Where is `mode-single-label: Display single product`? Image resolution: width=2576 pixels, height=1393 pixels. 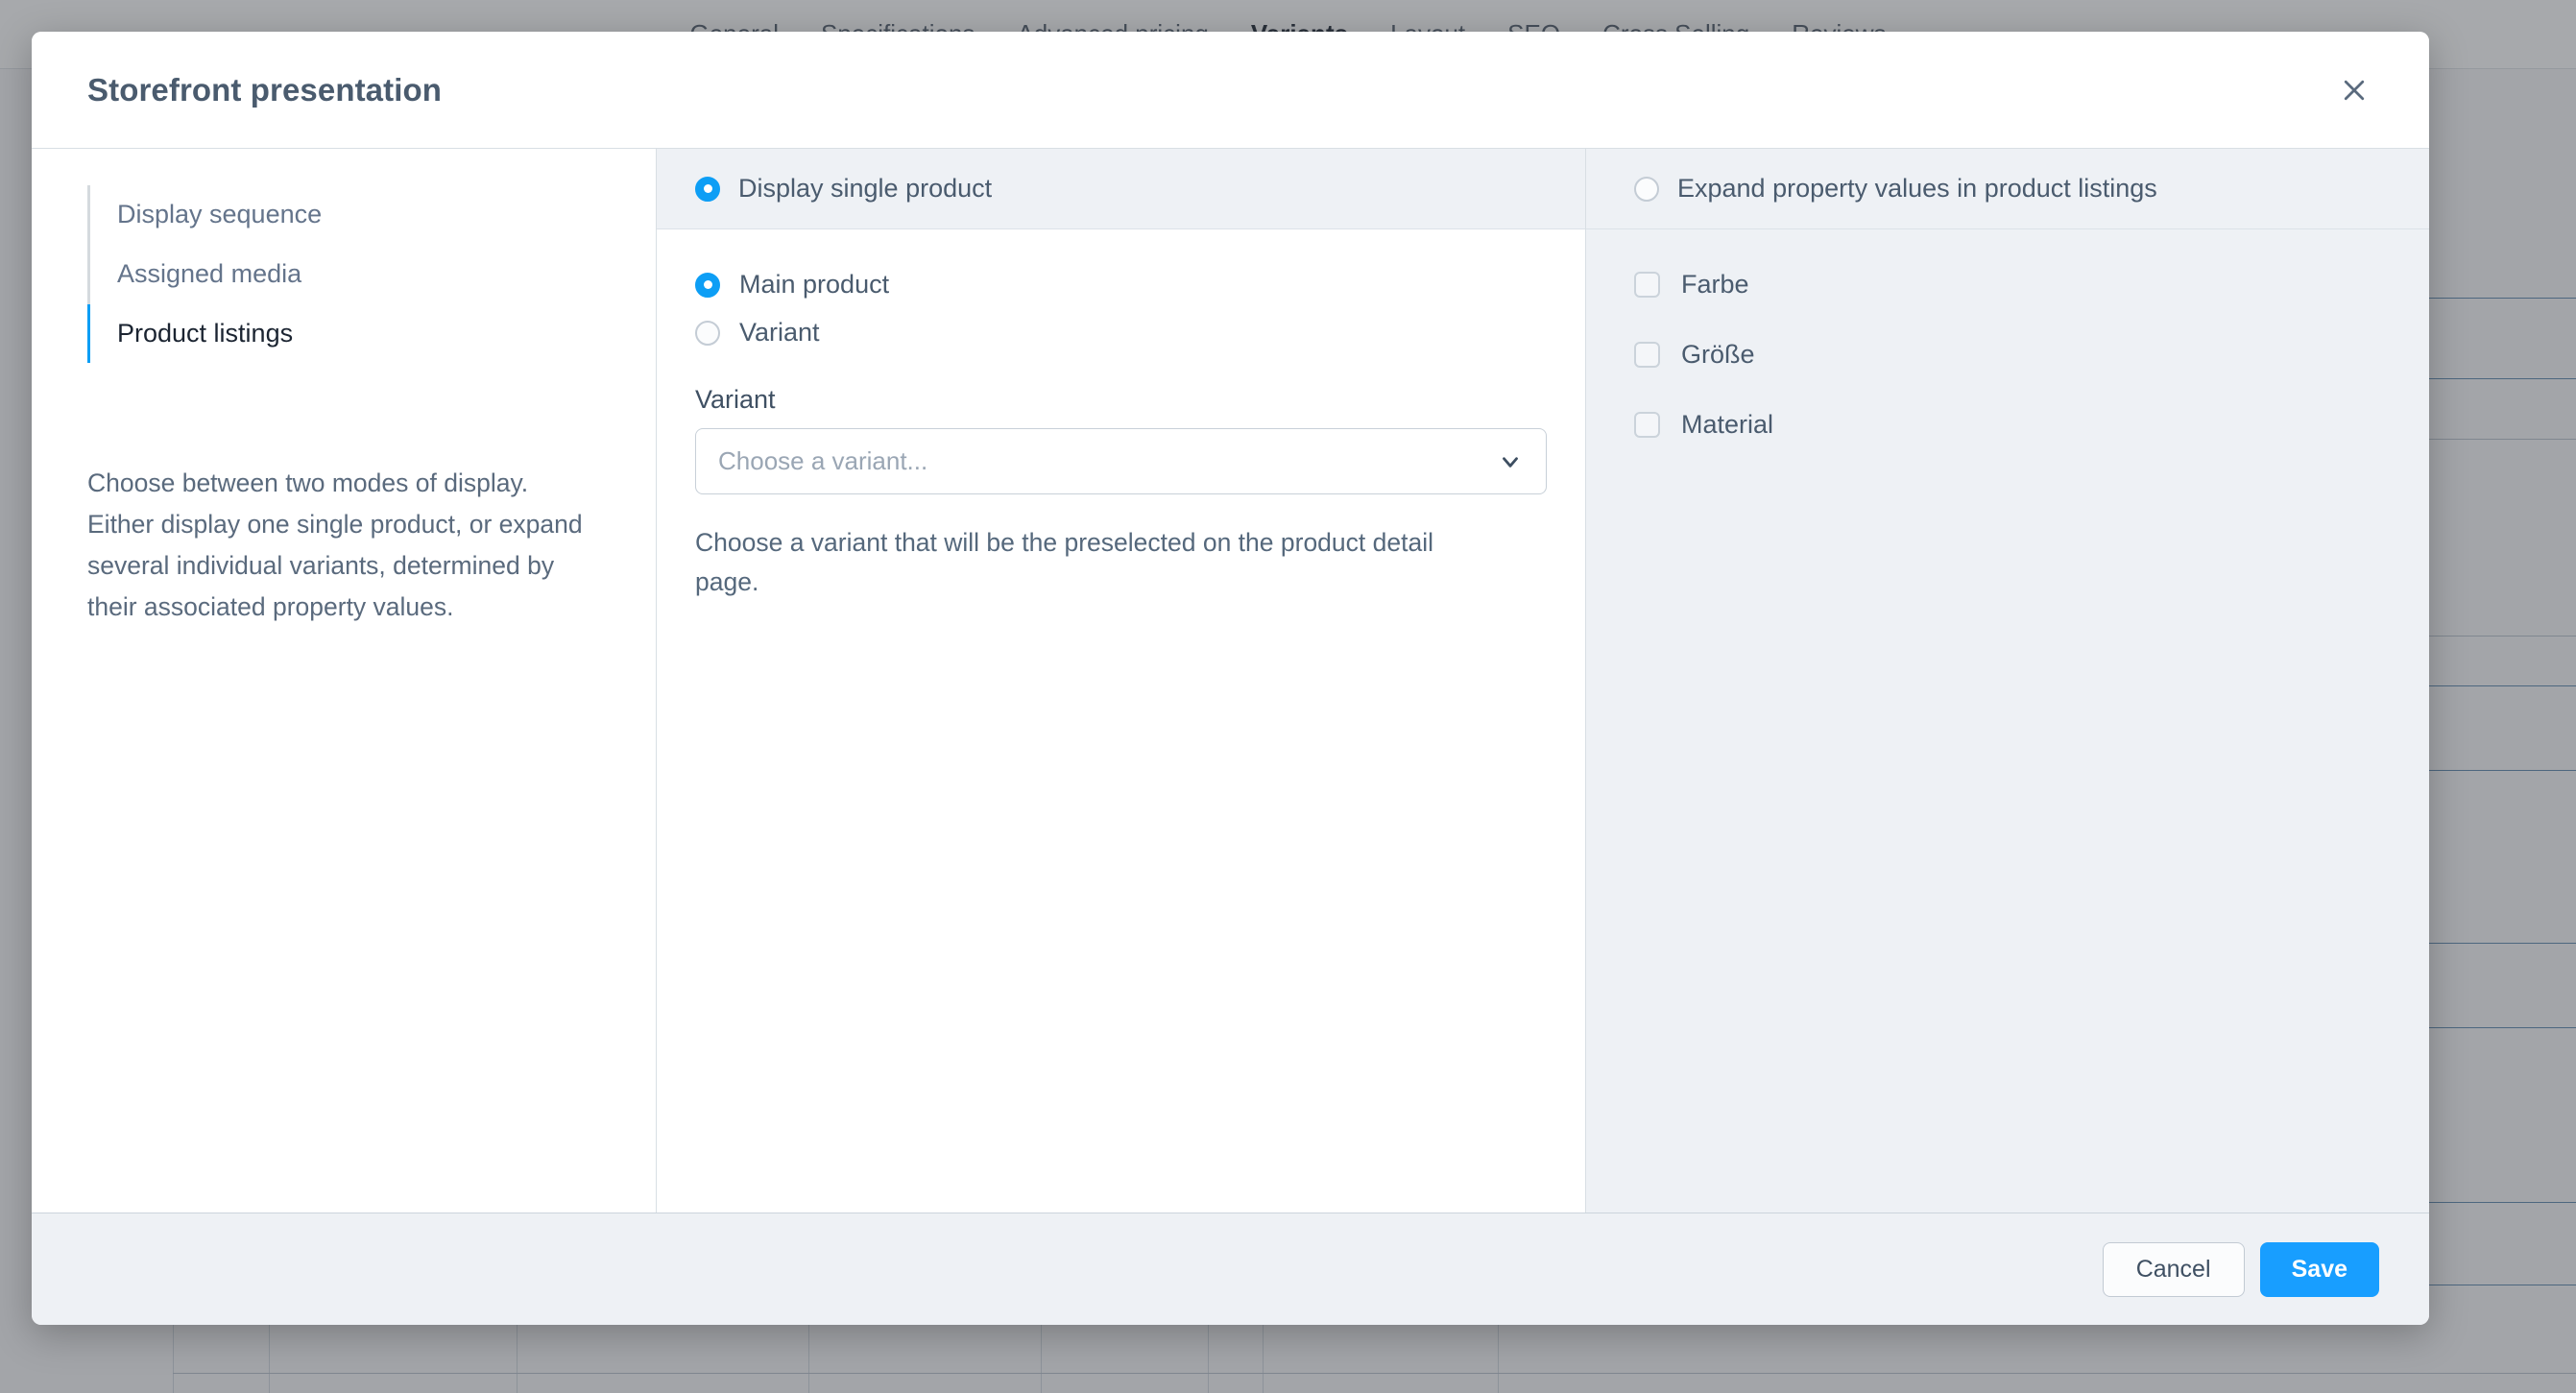
mode-single-label: Display single product is located at coordinates (865, 188).